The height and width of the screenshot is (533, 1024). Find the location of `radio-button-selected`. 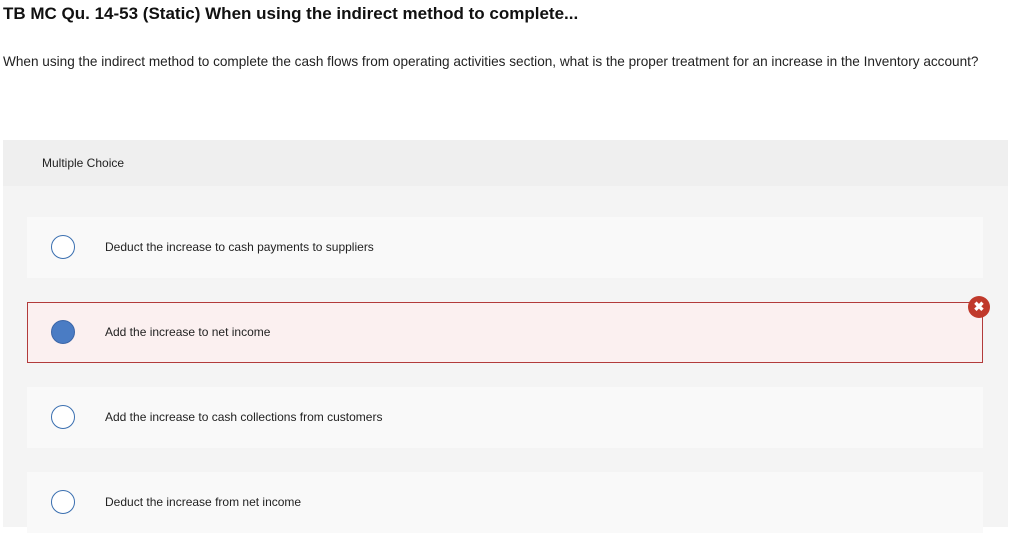

radio-button-selected is located at coordinates (63, 332).